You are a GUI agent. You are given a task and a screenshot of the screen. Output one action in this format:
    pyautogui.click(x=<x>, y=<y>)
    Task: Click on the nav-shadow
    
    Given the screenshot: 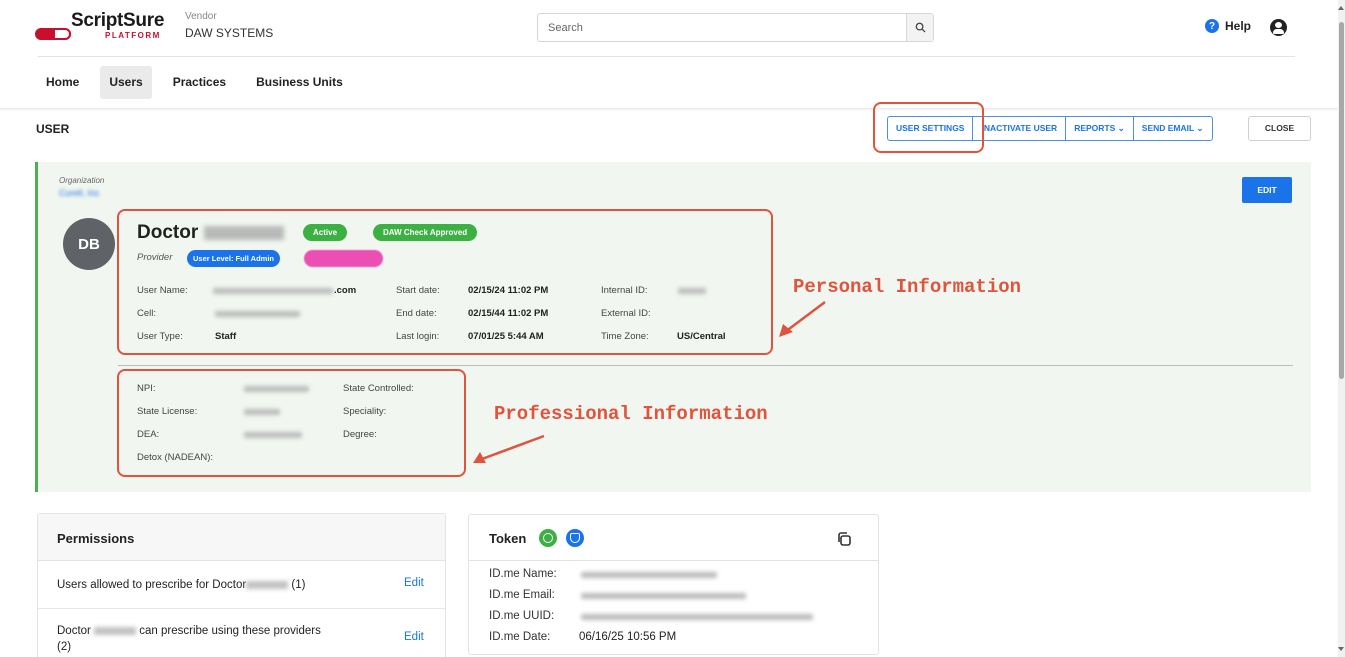 What is the action you would take?
    pyautogui.click(x=669, y=109)
    